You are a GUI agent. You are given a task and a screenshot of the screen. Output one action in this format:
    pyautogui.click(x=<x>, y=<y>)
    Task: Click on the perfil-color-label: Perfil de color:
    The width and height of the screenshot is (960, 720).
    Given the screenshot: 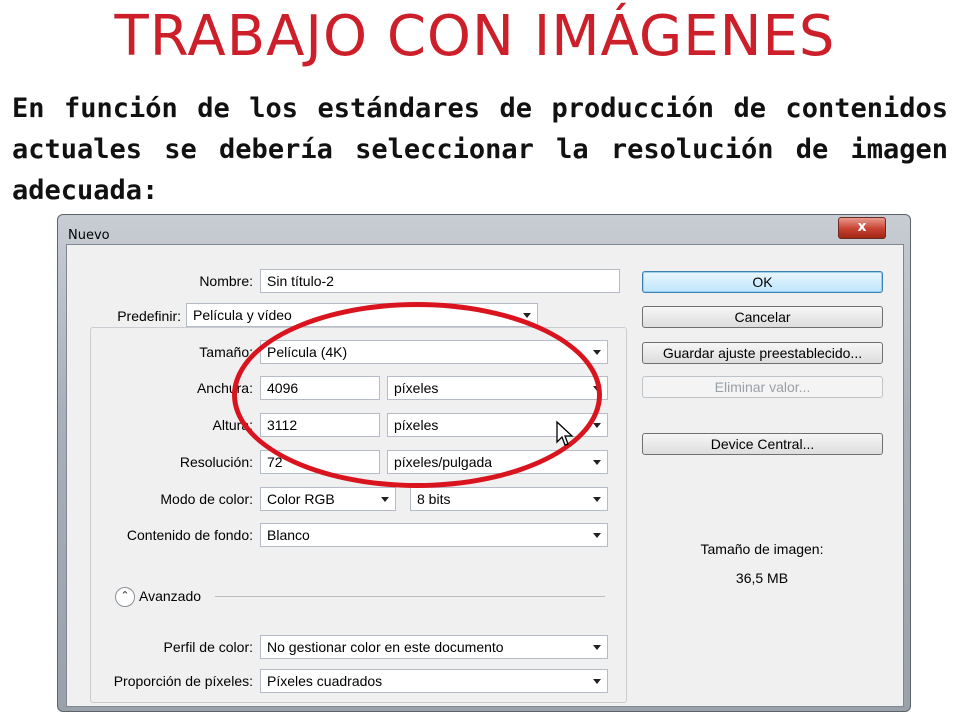 What is the action you would take?
    pyautogui.click(x=208, y=647)
    